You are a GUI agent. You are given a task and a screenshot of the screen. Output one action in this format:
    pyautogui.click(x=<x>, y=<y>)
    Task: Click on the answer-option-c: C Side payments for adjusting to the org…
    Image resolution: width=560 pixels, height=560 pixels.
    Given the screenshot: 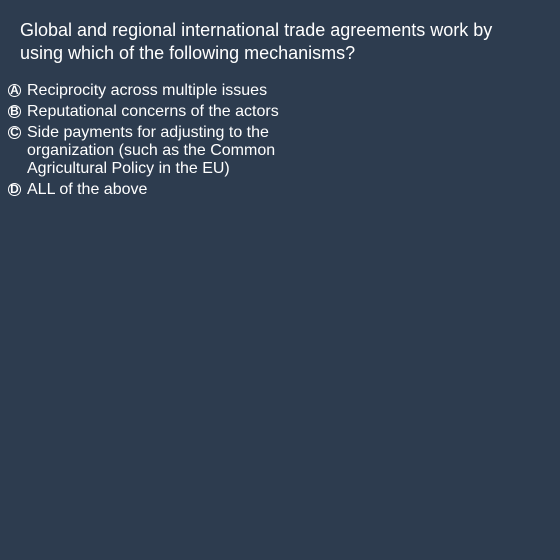 What is the action you would take?
    pyautogui.click(x=278, y=151)
    